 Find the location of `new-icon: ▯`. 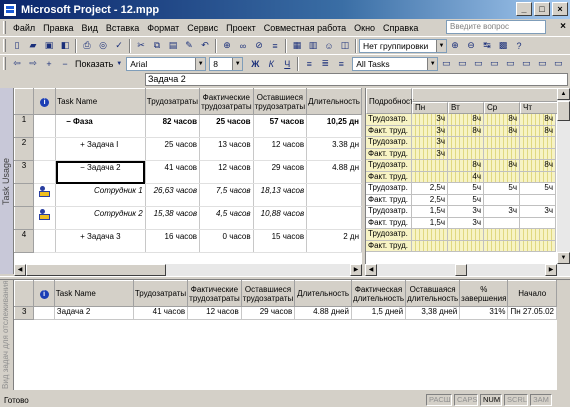

new-icon: ▯ is located at coordinates (17, 45).